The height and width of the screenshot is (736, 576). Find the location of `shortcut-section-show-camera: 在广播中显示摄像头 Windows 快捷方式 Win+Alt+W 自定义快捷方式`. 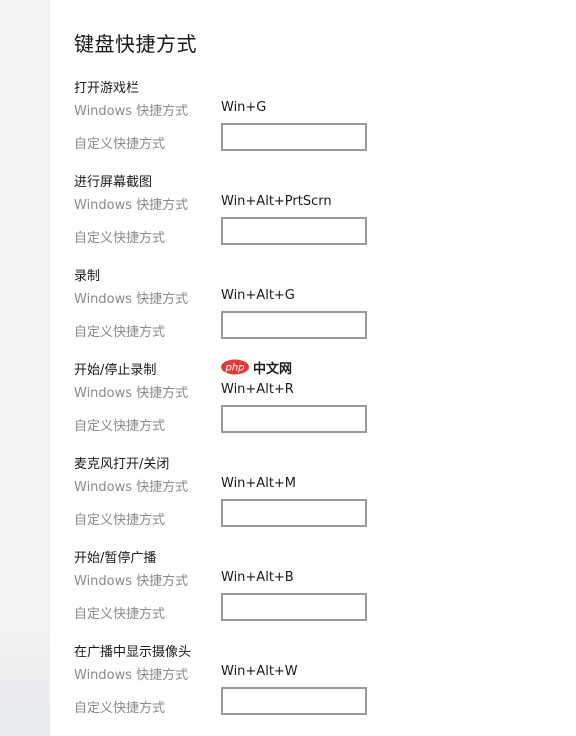

shortcut-section-show-camera: 在广播中显示摄像头 Windows 快捷方式 Win+Alt+W 自定义快捷方式 is located at coordinates (314, 688).